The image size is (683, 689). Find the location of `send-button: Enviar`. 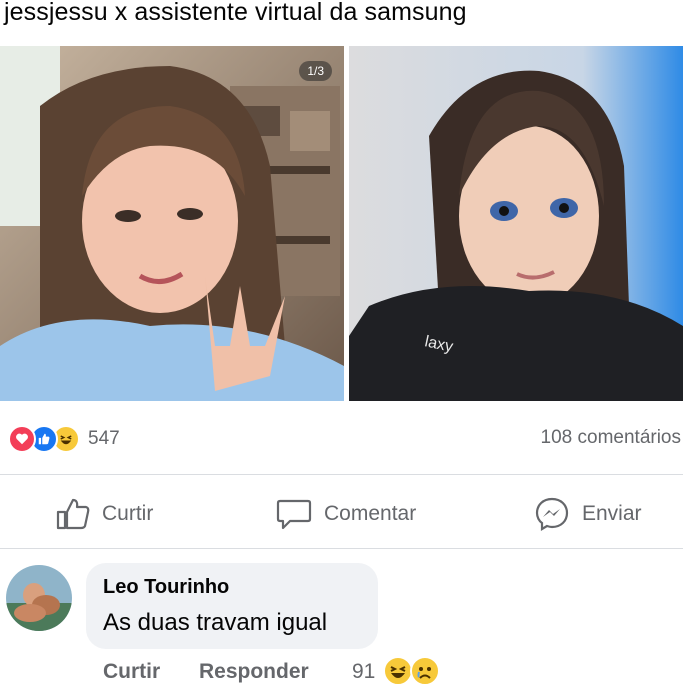

send-button: Enviar is located at coordinates (588, 514).